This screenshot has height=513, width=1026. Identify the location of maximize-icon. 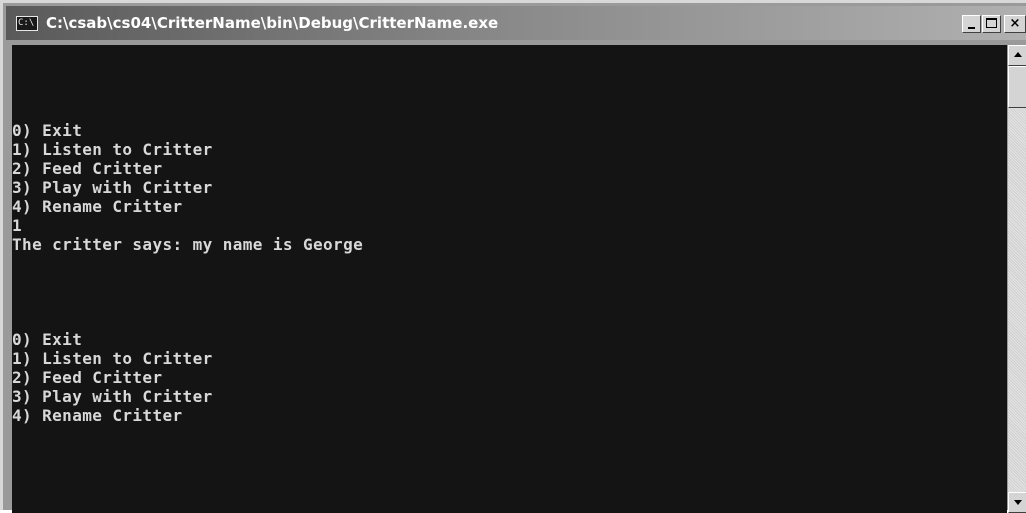
(991, 23).